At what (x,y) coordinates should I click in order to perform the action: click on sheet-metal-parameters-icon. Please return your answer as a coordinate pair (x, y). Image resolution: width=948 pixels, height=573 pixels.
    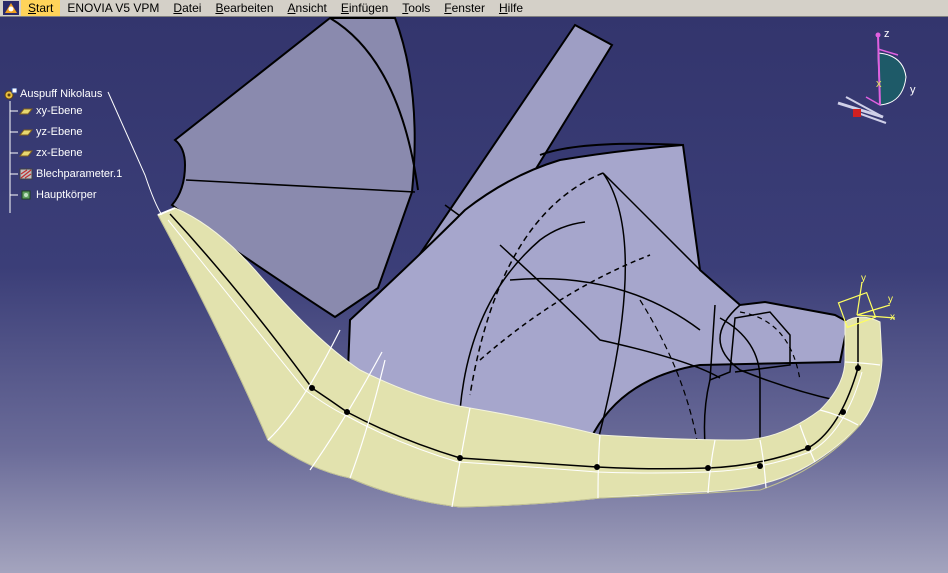
    Looking at the image, I should click on (26, 174).